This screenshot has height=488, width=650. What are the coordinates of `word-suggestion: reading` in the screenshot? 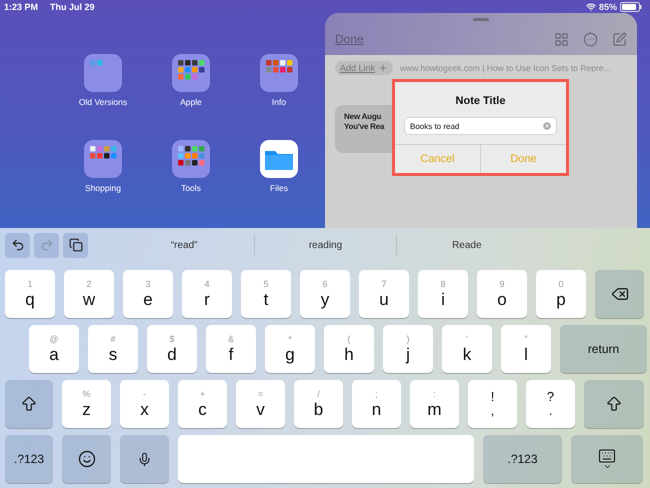 It's located at (325, 245).